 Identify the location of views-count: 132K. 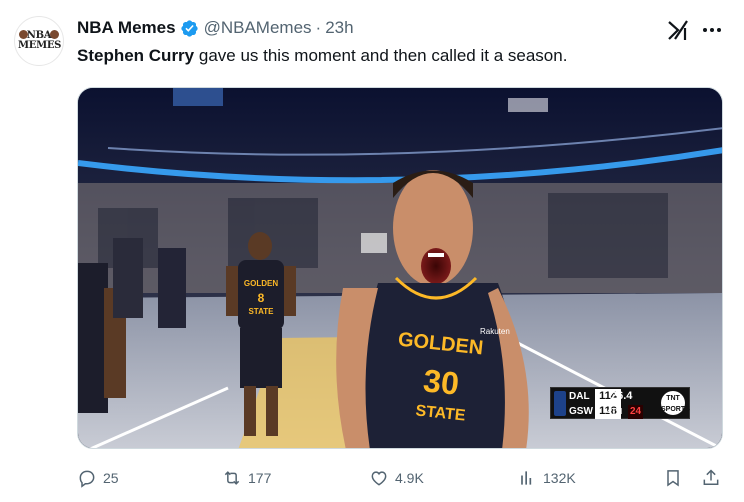
(559, 478).